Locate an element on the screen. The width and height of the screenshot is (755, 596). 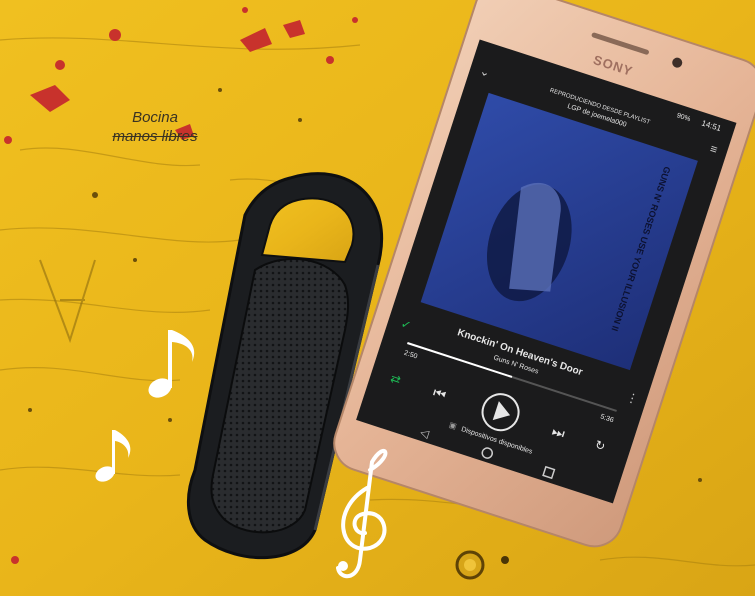
caption-line2: manos libres is located at coordinates (155, 136).